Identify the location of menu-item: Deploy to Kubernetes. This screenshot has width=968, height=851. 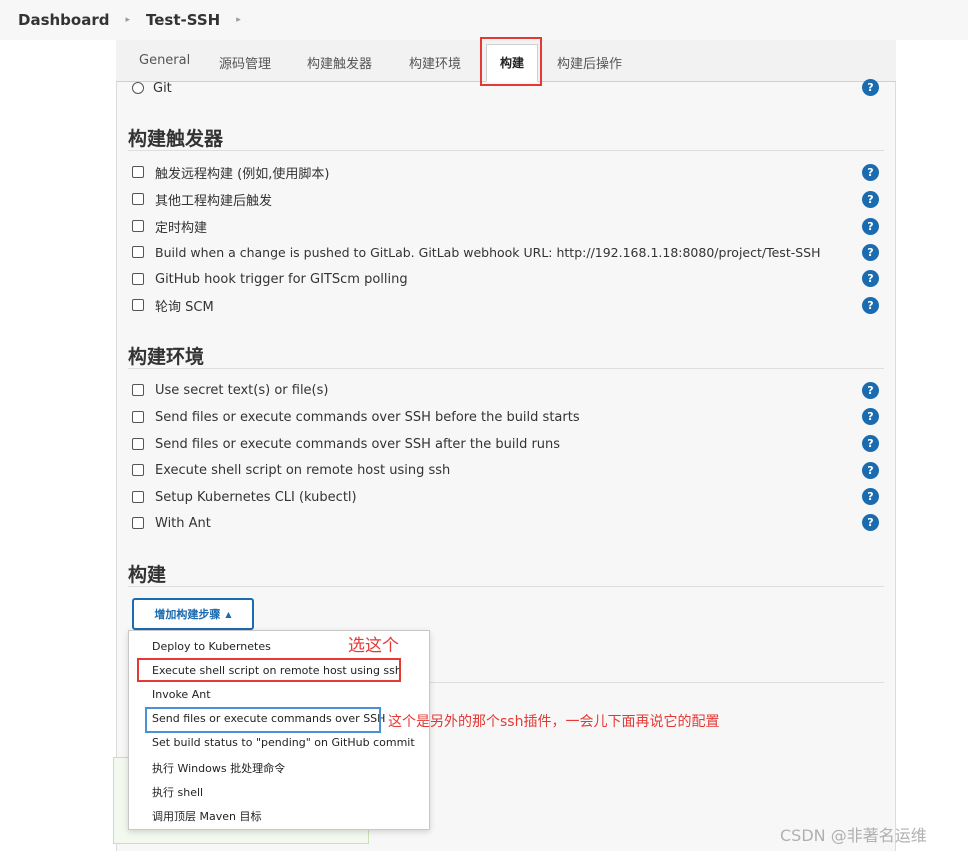
(211, 646).